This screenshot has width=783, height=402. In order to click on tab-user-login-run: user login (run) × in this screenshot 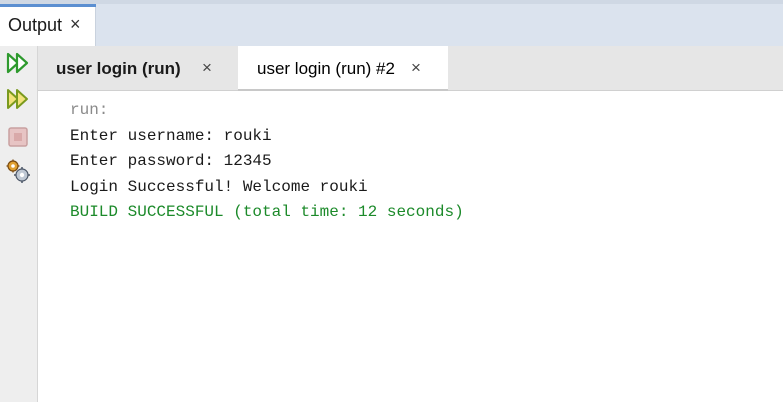, I will do `click(138, 68)`.